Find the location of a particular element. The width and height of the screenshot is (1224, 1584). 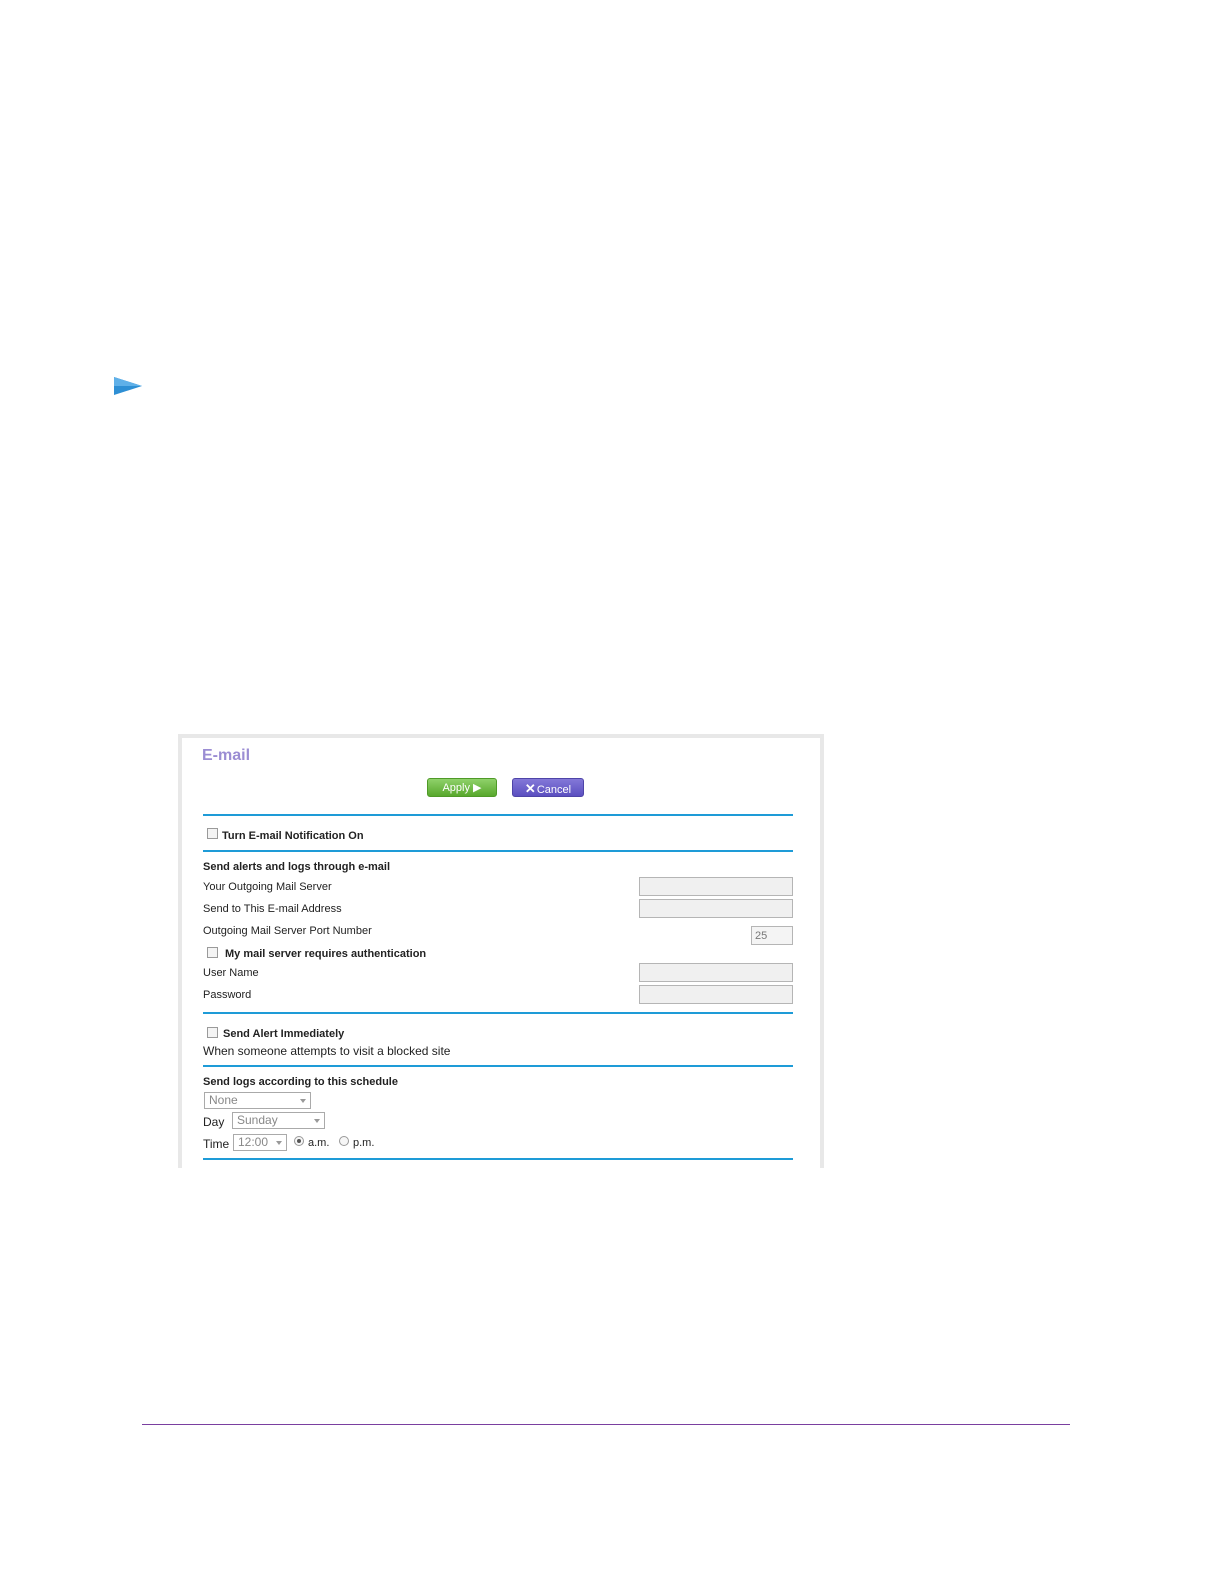

cancel-button-label: Cancel is located at coordinates (554, 790).